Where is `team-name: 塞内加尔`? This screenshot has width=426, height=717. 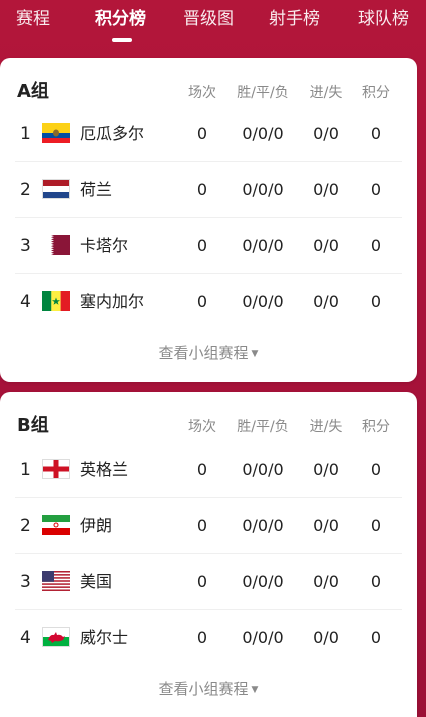
team-name: 塞内加尔 is located at coordinates (112, 301).